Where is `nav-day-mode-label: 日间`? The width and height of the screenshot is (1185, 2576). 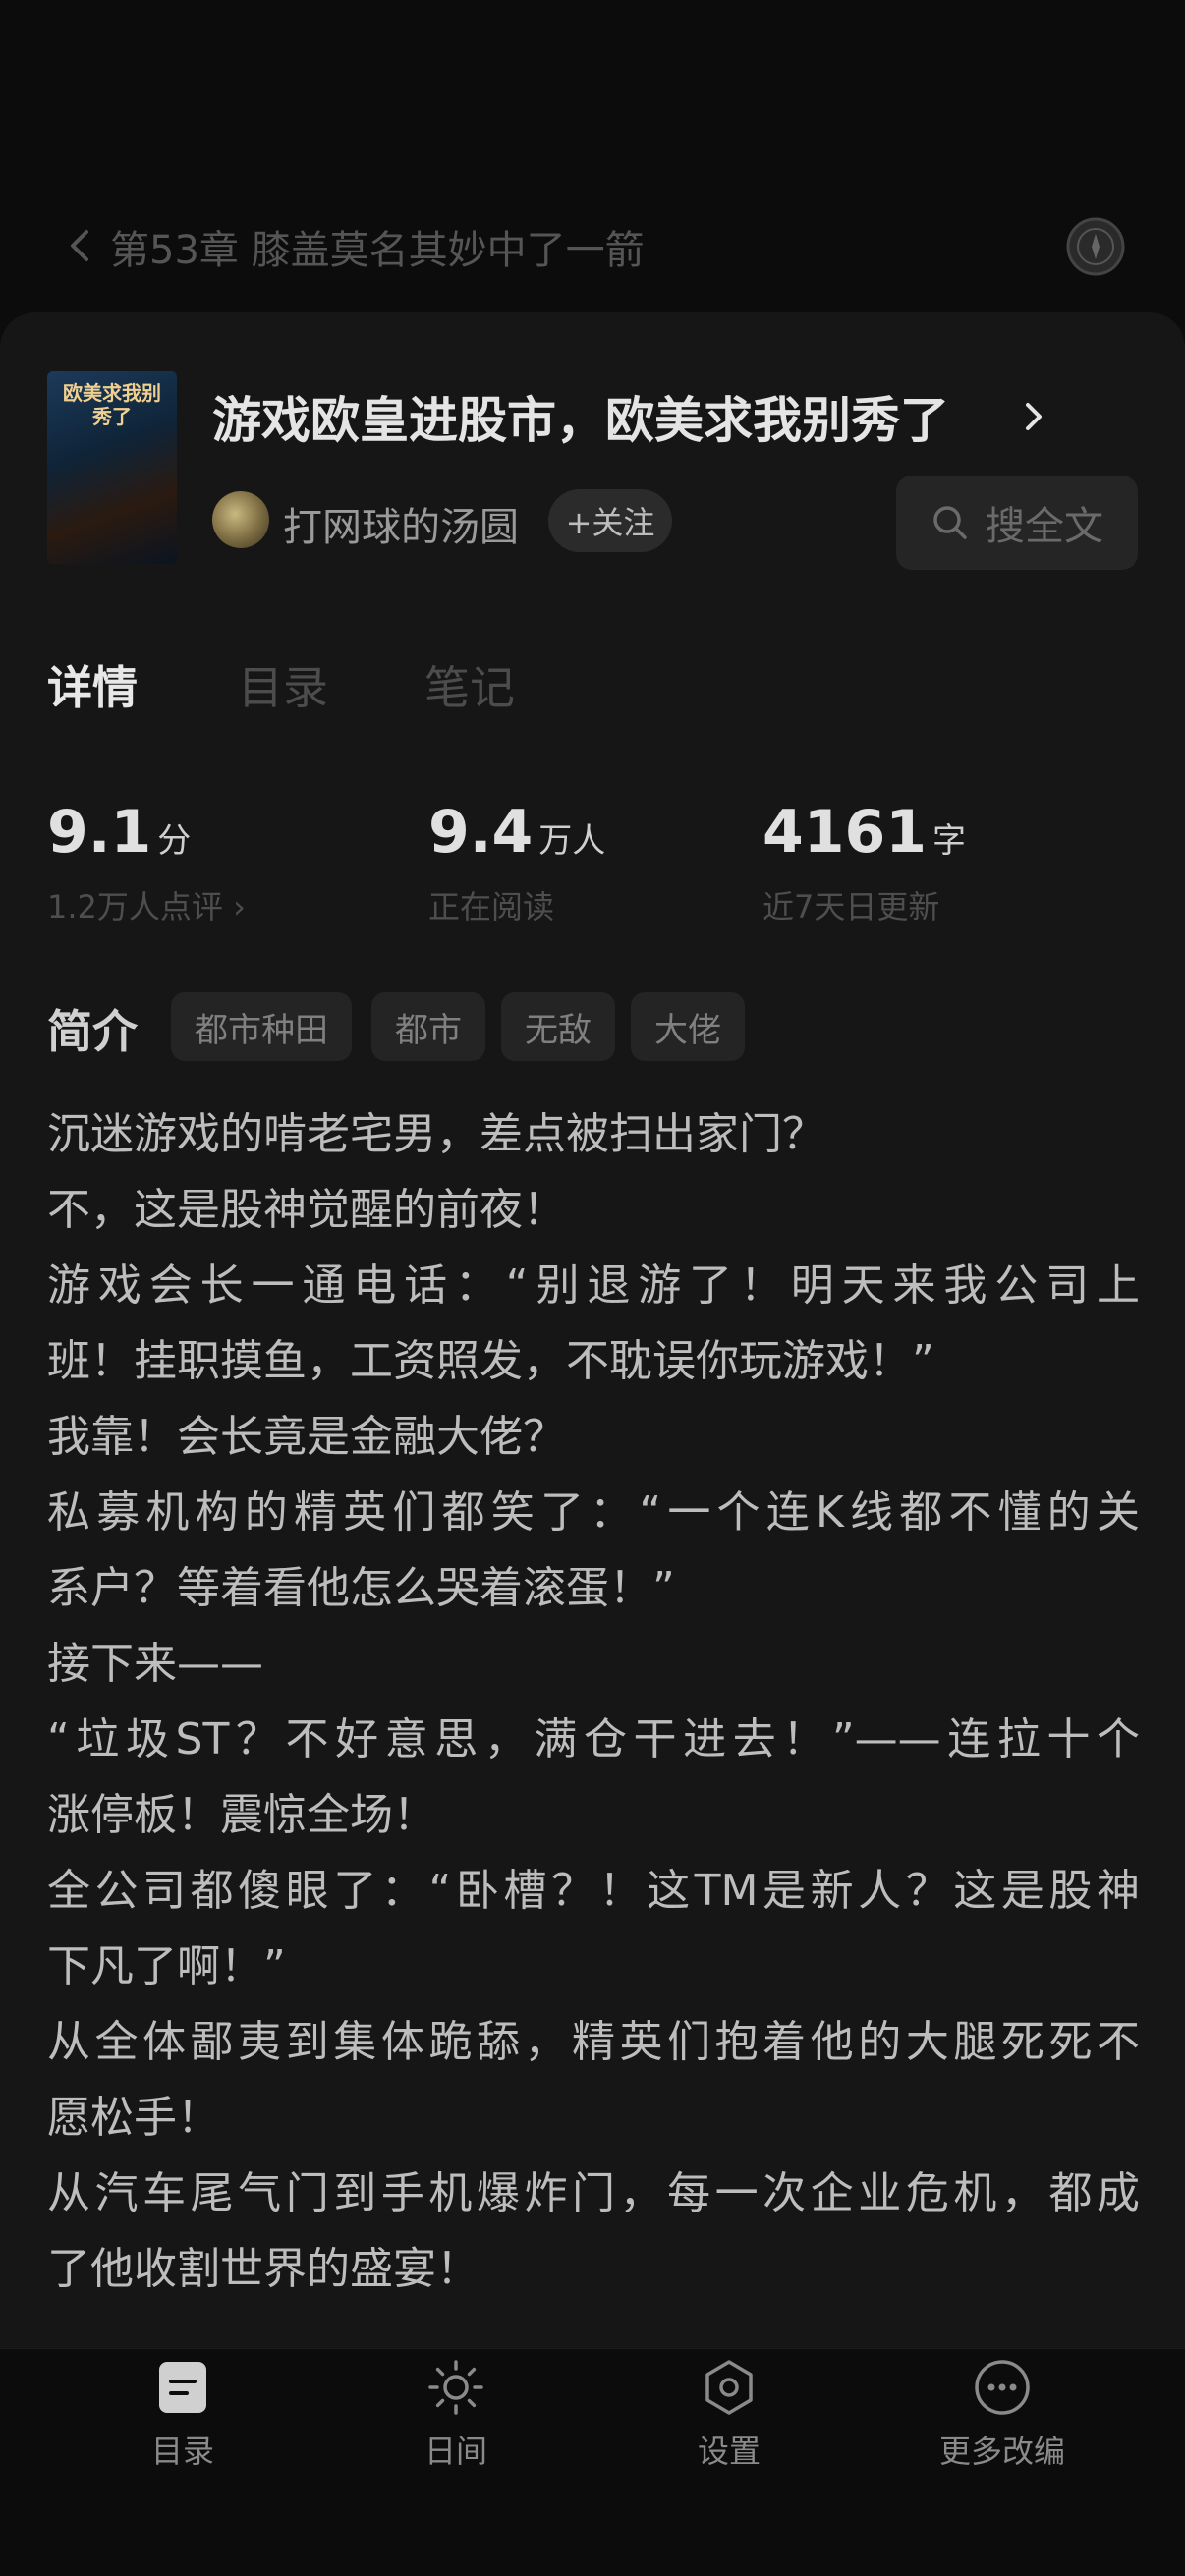
nav-day-mode-label: 日间 is located at coordinates (456, 2449).